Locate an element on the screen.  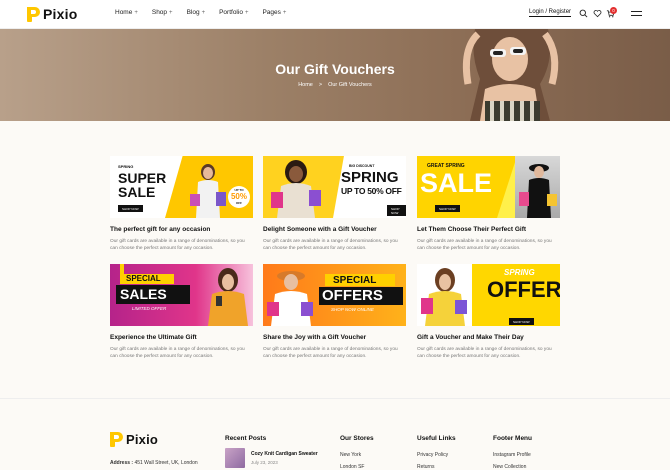
footer-logo: Pixio is located at coordinates (134, 439).